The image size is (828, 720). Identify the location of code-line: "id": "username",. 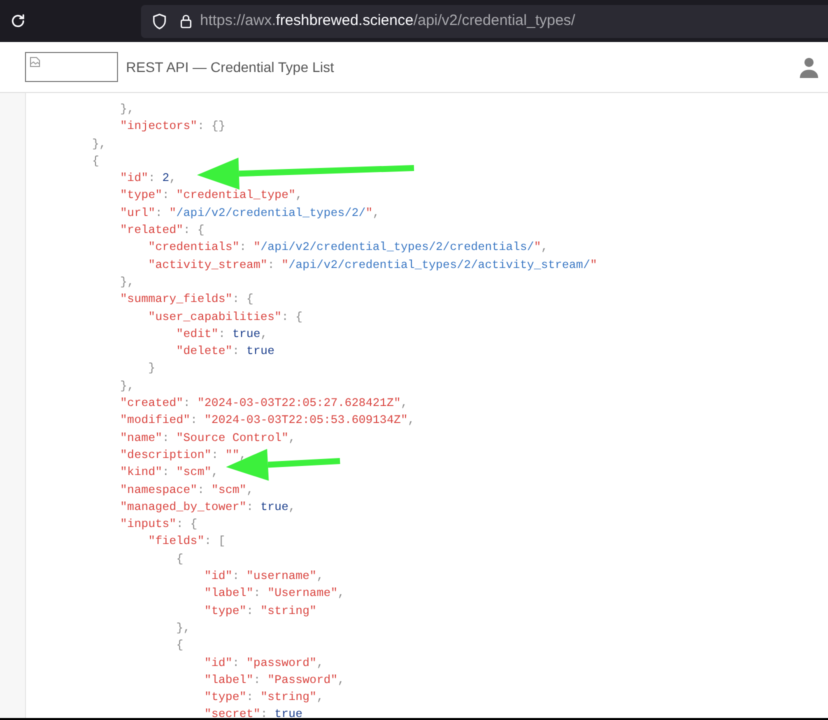
(263, 577).